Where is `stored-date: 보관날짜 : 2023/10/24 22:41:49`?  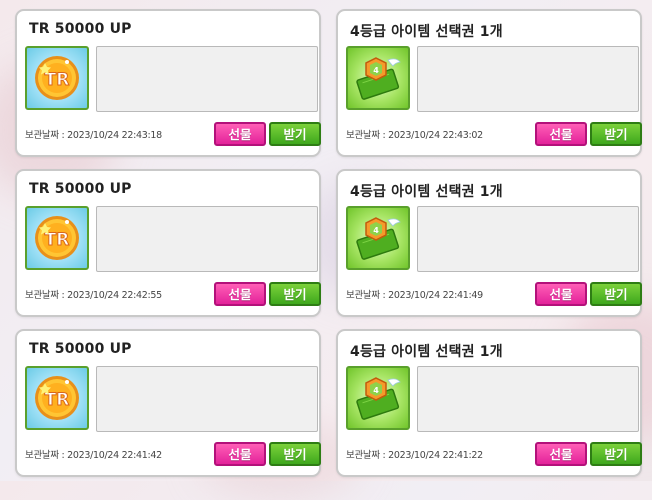
stored-date: 보관날짜 : 2023/10/24 22:41:49 is located at coordinates (414, 294).